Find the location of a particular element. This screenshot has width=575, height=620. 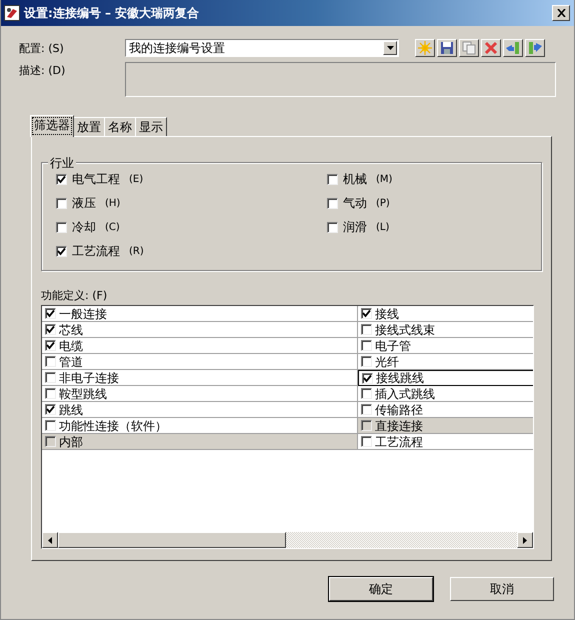

scroll-left-button is located at coordinates (50, 540).